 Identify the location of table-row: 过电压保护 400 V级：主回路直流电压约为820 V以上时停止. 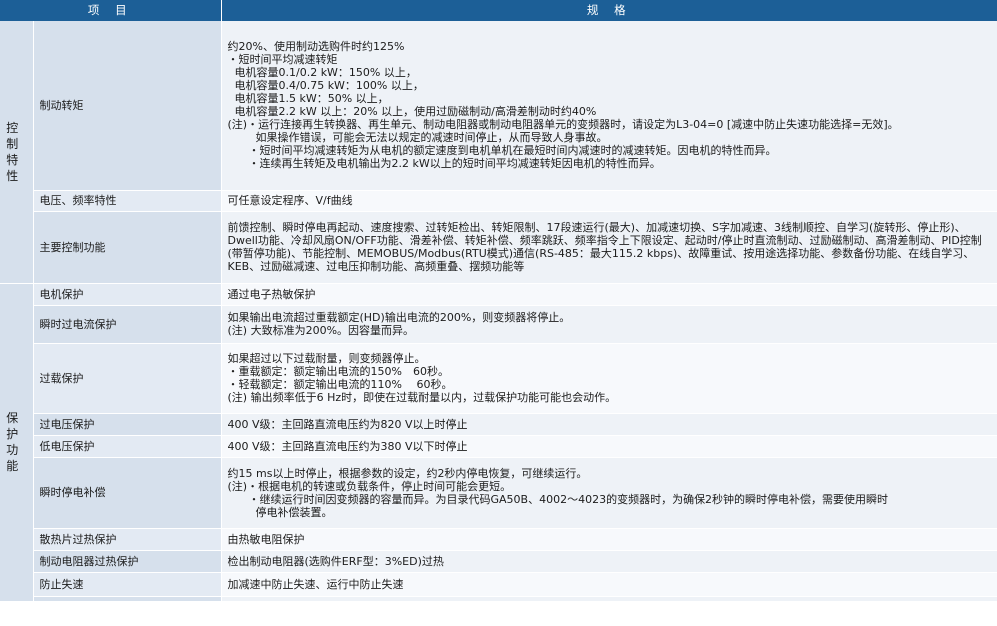
(498, 424).